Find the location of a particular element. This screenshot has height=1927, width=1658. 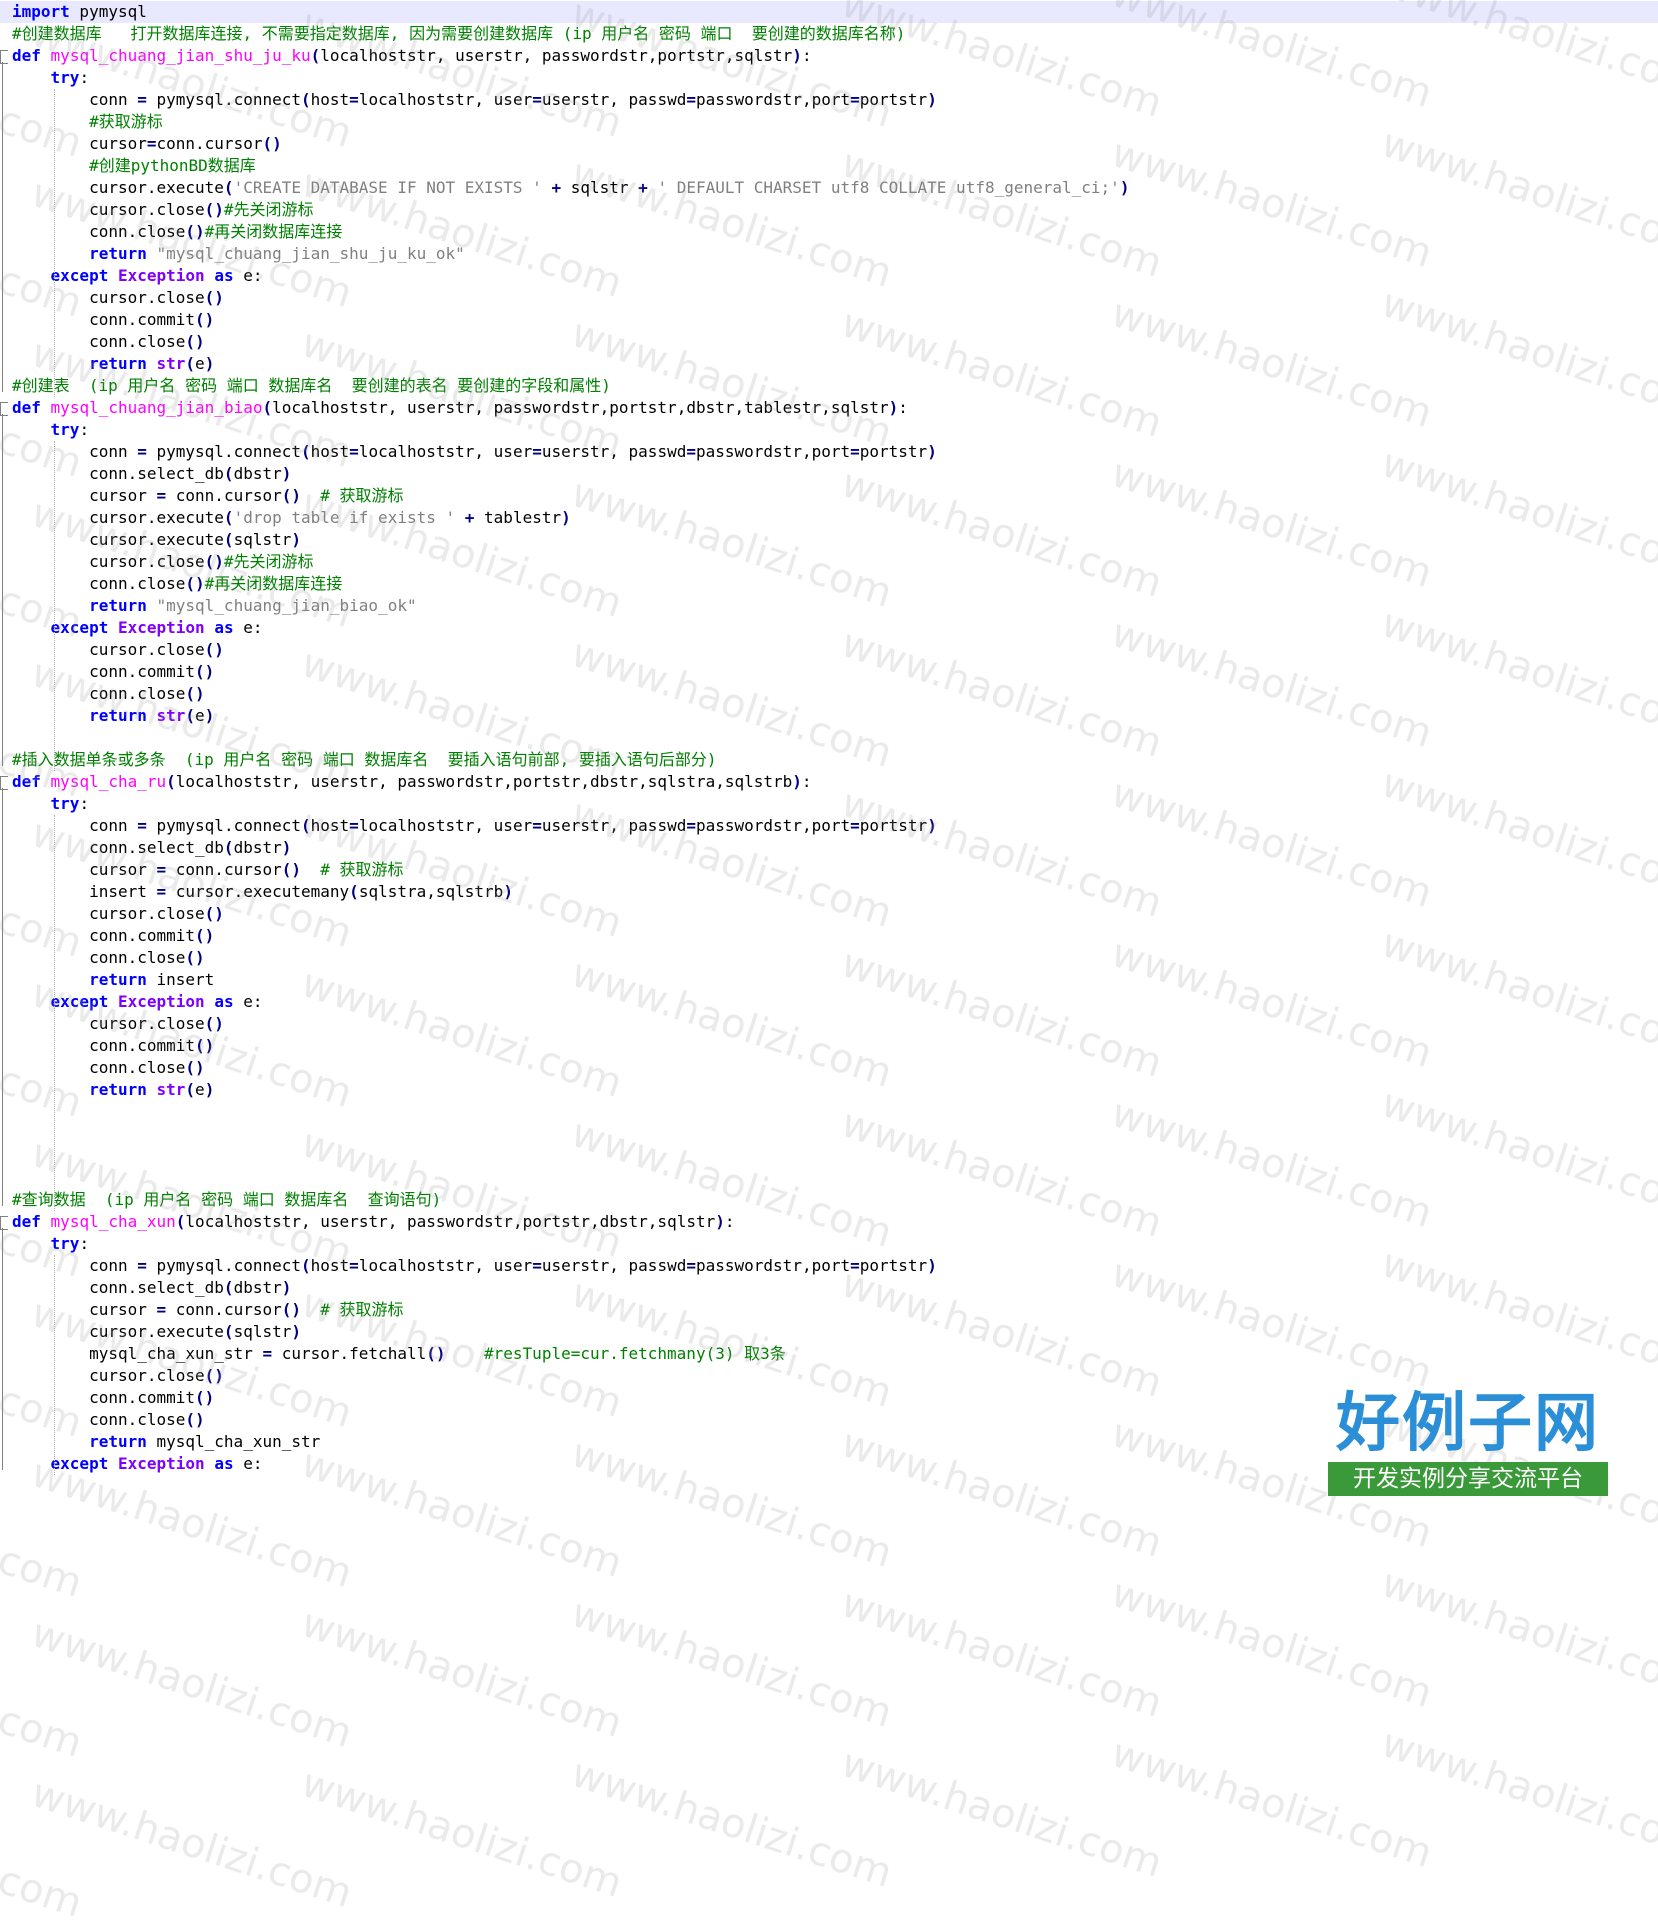

code-line: #获取游标 is located at coordinates (829, 122).